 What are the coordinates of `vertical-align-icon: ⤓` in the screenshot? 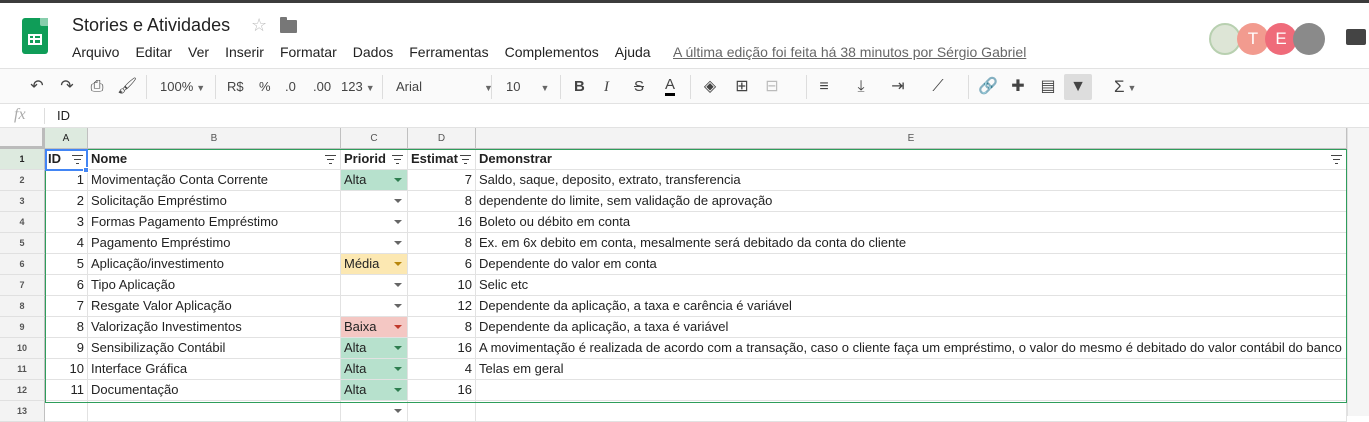 It's located at (861, 87).